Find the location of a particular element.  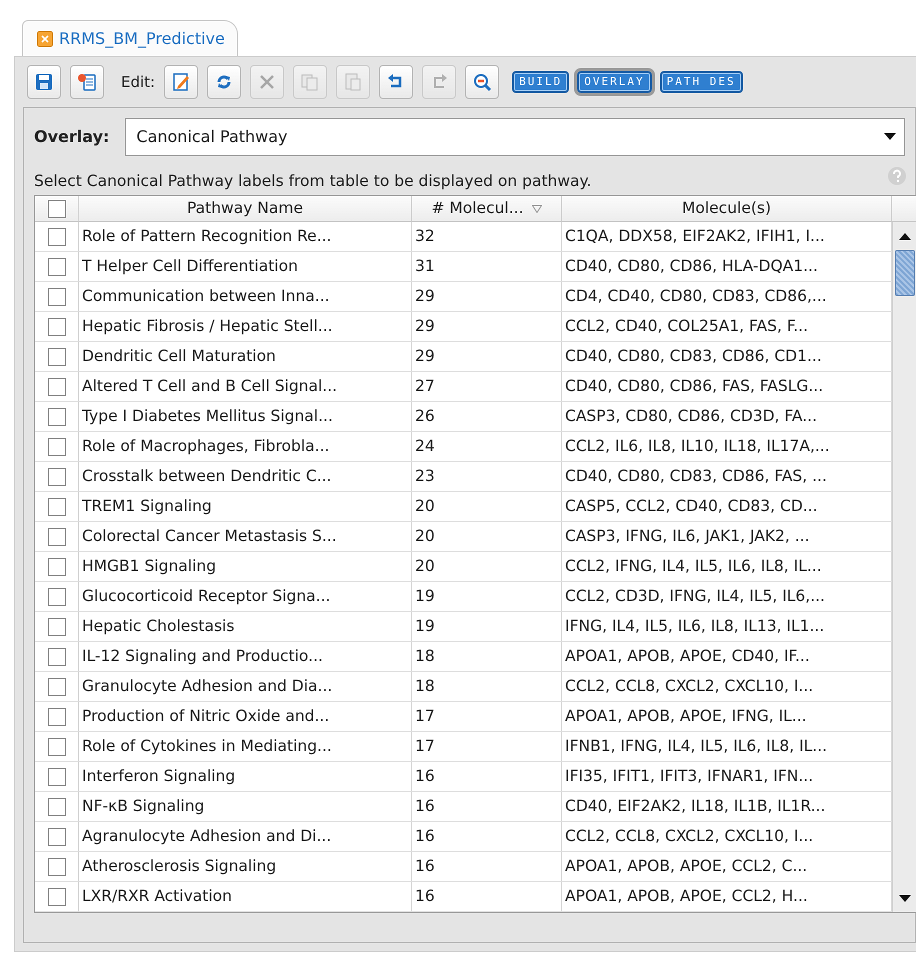

overlay-dropdown: Canonical Pathway is located at coordinates (515, 137).